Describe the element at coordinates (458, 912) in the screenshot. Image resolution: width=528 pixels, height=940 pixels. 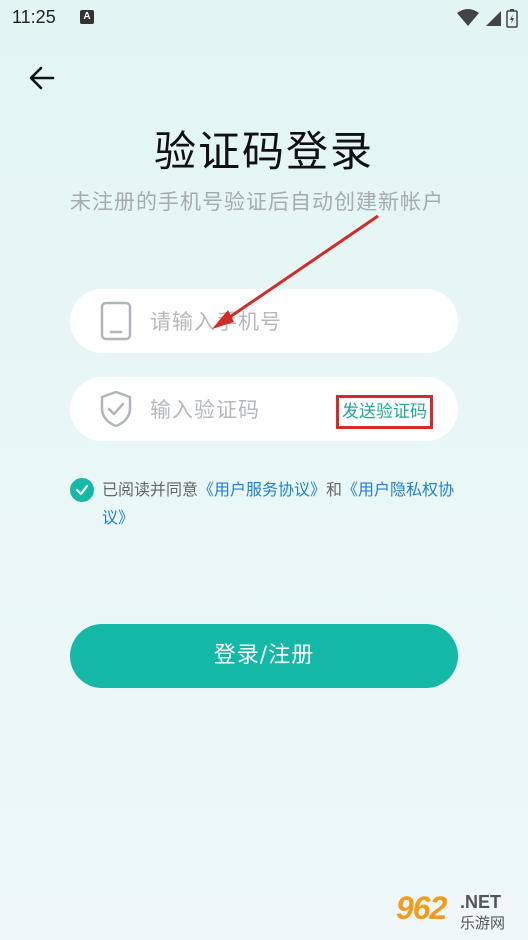
I see `site-watermark: 962 .NET 乐游网` at that location.